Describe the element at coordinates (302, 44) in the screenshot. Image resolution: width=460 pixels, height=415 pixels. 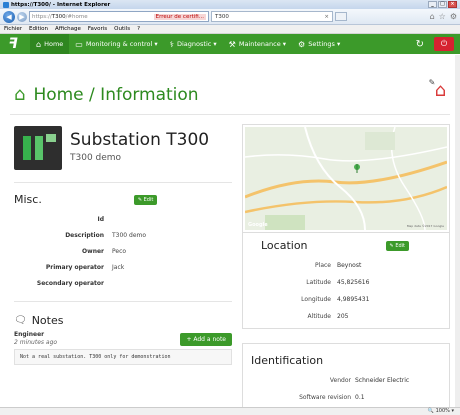
I see `settings-icon: ⚙` at that location.